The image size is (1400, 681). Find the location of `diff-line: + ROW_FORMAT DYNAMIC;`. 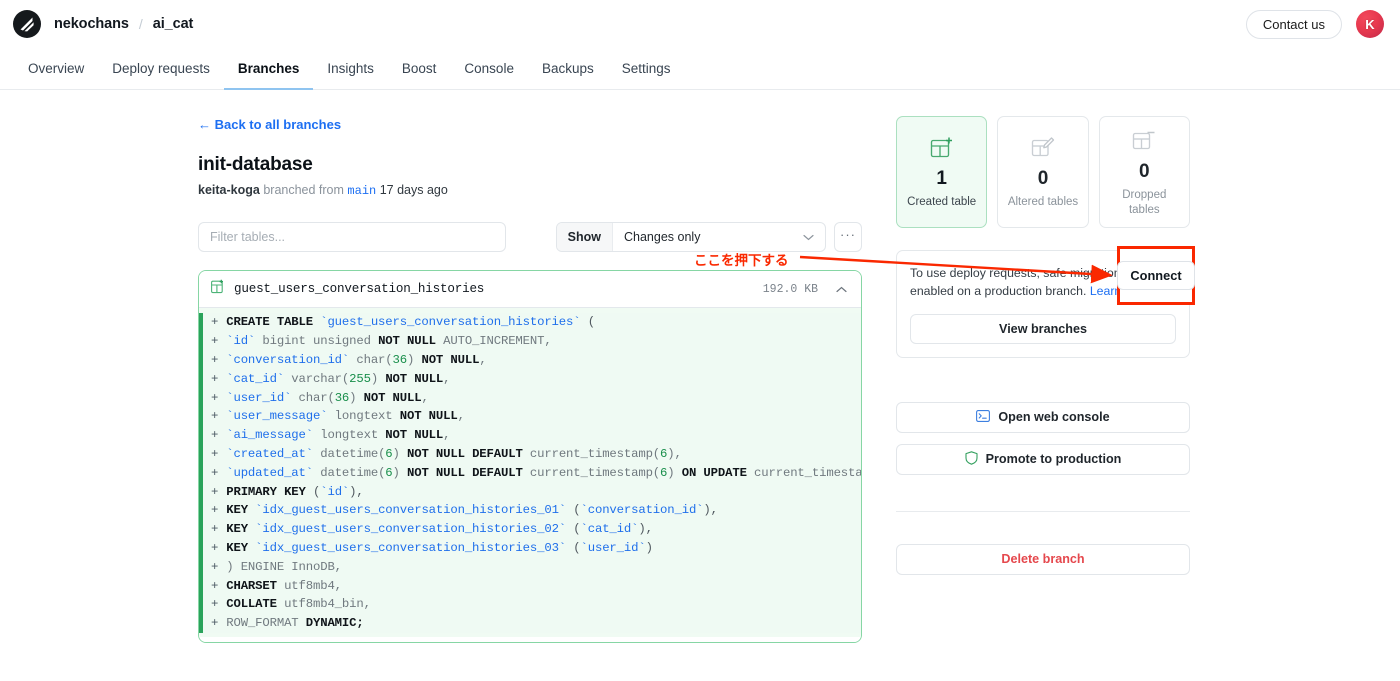

diff-line: + ROW_FORMAT DYNAMIC; is located at coordinates (530, 623).